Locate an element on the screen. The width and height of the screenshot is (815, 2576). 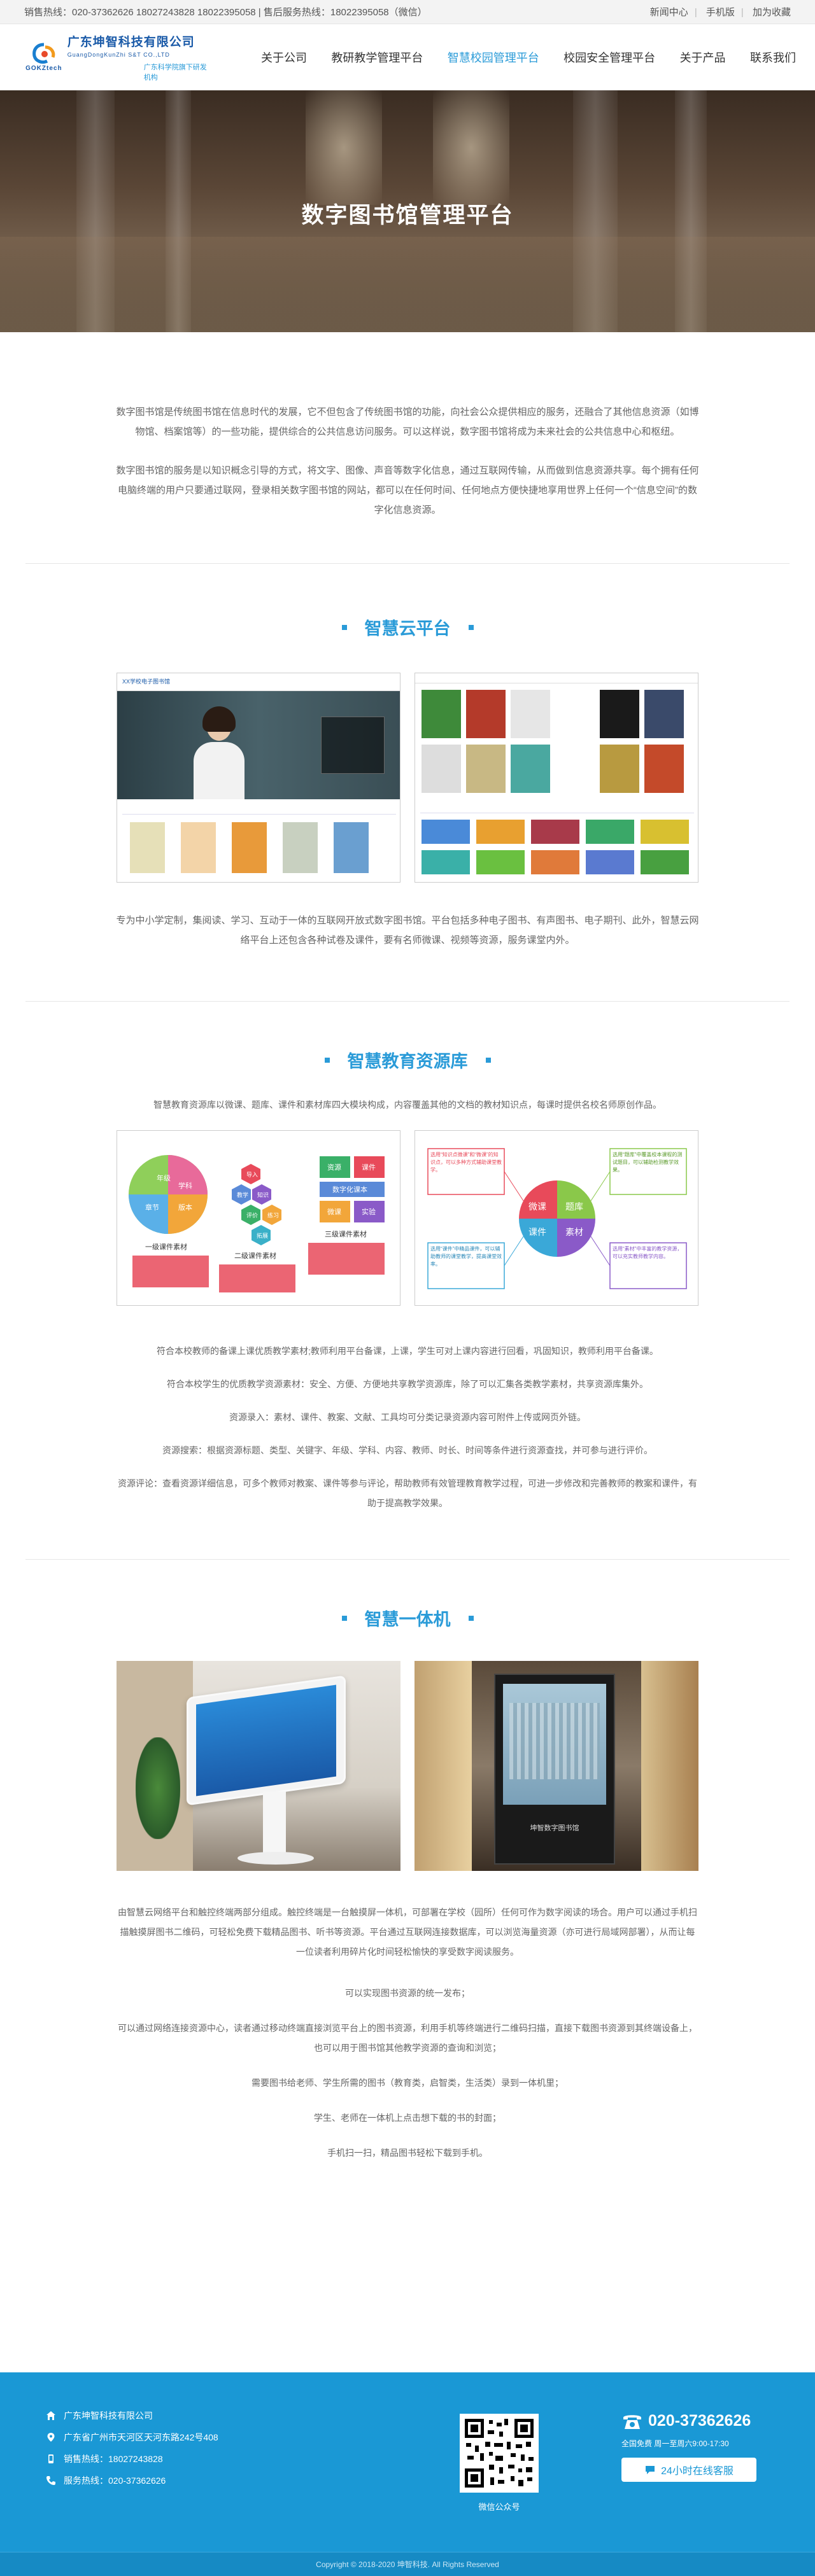
qr-block: 微信公众号 is located at coordinates (499, 2463).